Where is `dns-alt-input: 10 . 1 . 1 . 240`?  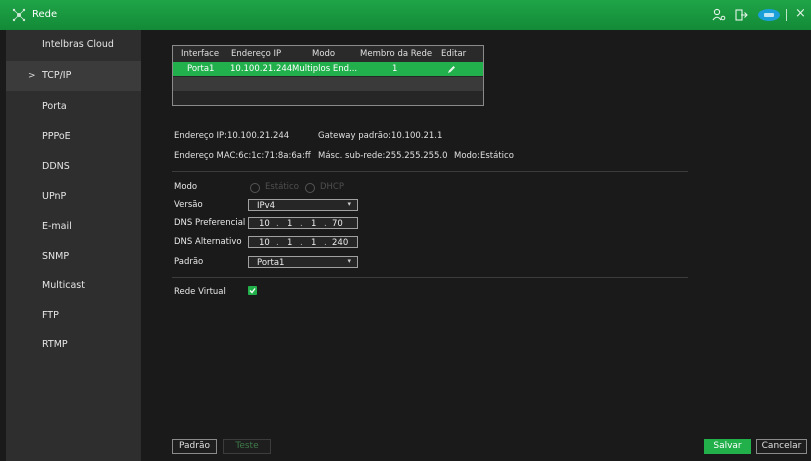
dns-alt-input: 10 . 1 . 1 . 240 is located at coordinates (303, 242).